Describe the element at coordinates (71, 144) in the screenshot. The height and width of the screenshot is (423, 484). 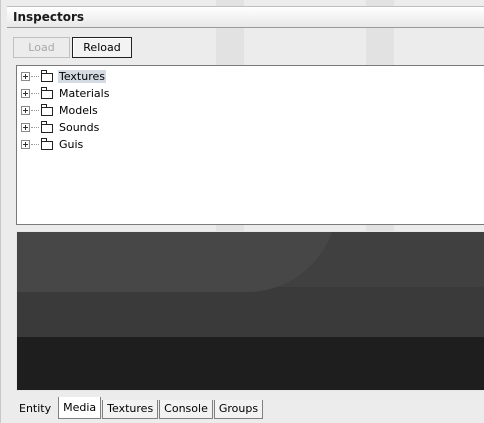
I see `tree-item-label: Guis` at that location.